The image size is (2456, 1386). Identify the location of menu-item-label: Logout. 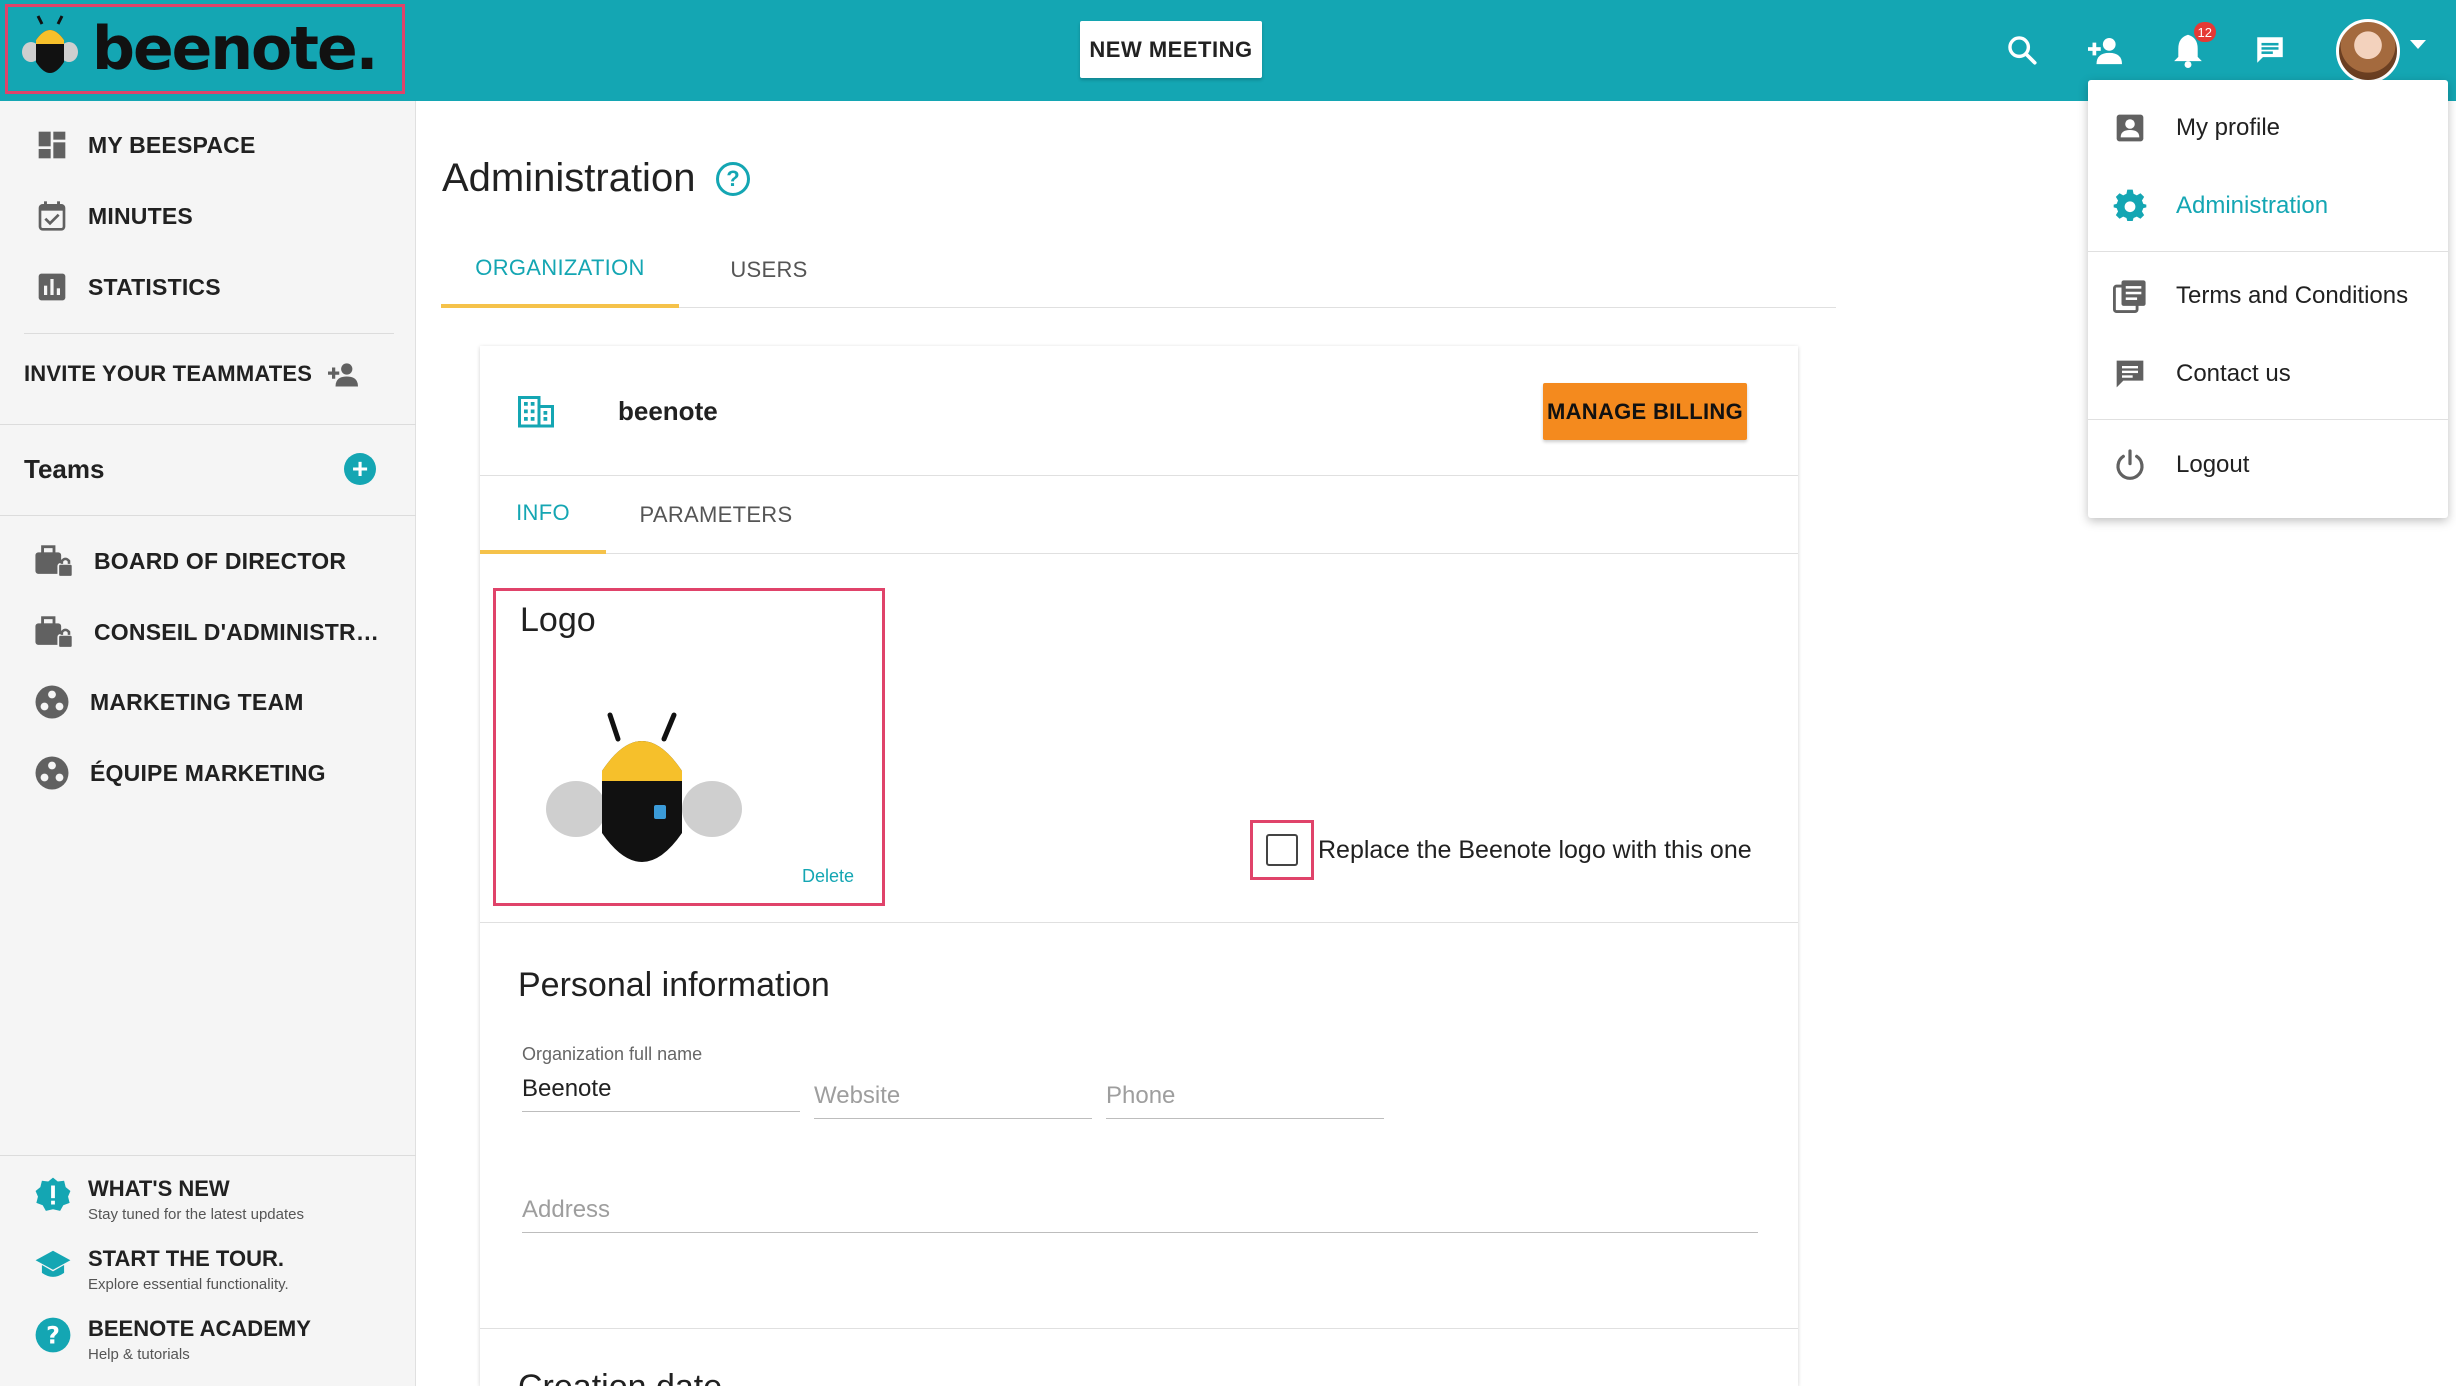
(2213, 464).